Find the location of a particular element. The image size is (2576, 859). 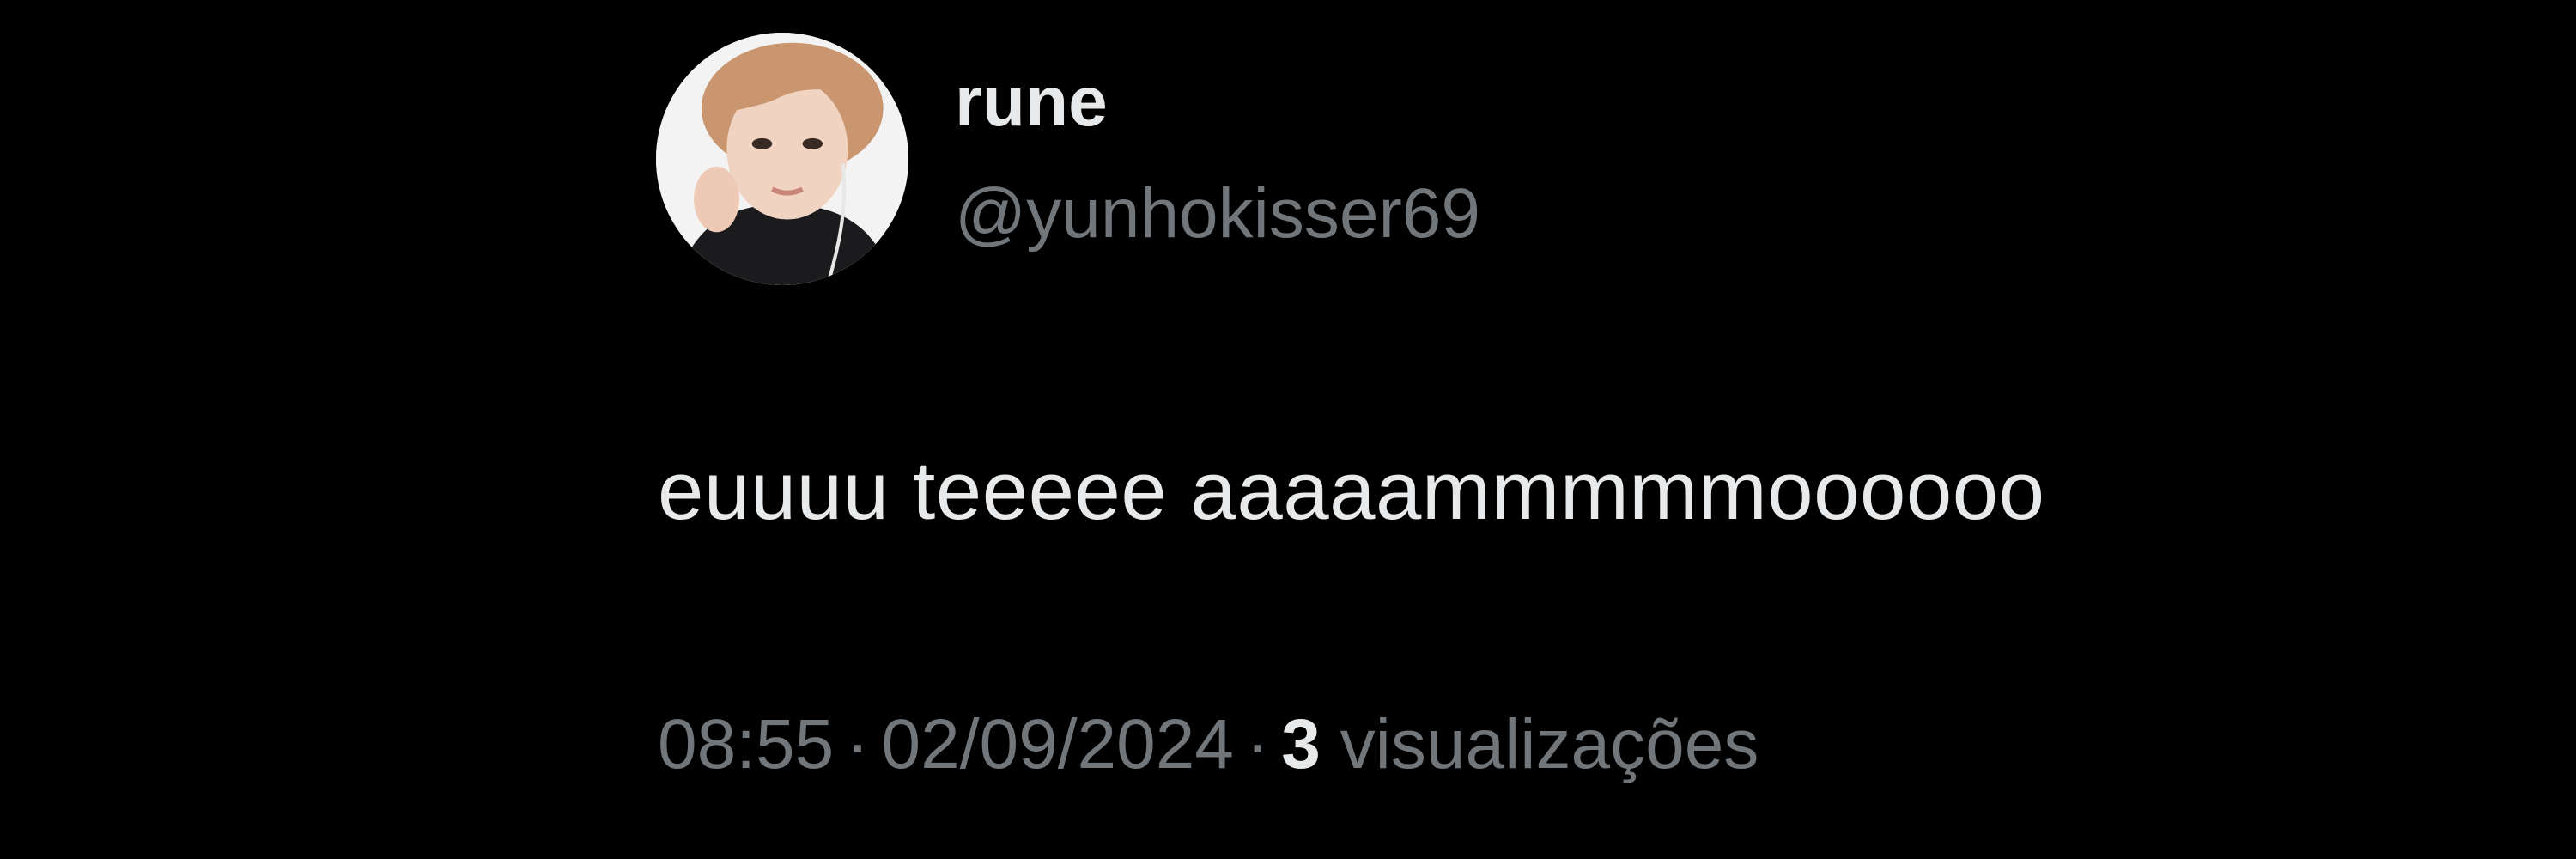

author-display-name: rune is located at coordinates (1031, 102).